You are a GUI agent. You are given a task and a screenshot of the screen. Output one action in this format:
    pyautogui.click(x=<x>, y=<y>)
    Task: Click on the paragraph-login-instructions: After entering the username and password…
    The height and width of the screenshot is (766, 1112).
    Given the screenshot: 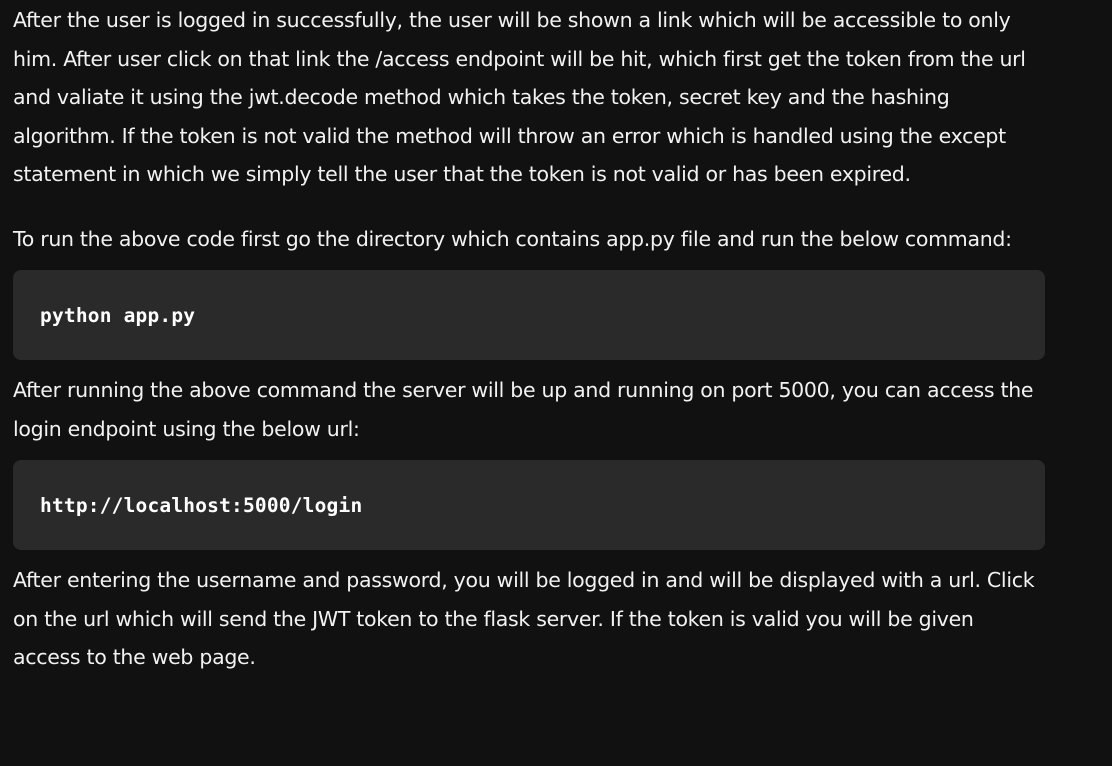 What is the action you would take?
    pyautogui.click(x=524, y=618)
    